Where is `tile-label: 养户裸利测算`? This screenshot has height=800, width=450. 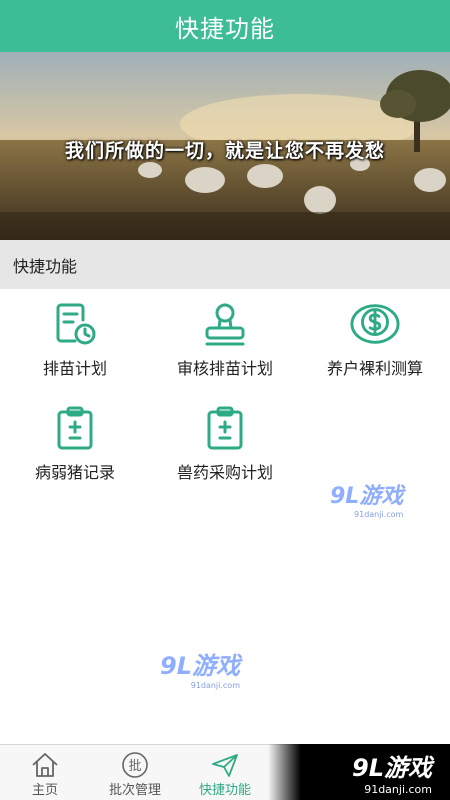 tile-label: 养户裸利测算 is located at coordinates (374, 368).